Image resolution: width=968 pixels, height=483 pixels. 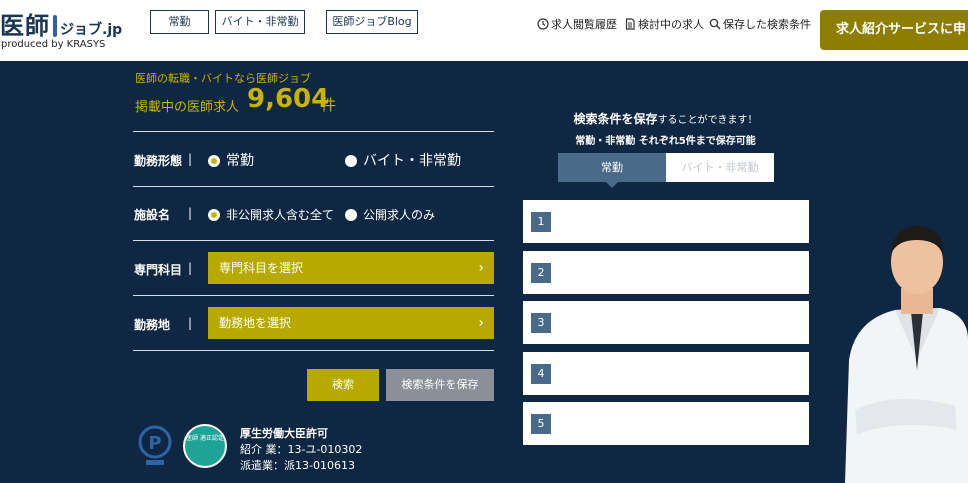 I want to click on slot-number: 1, so click(x=541, y=222).